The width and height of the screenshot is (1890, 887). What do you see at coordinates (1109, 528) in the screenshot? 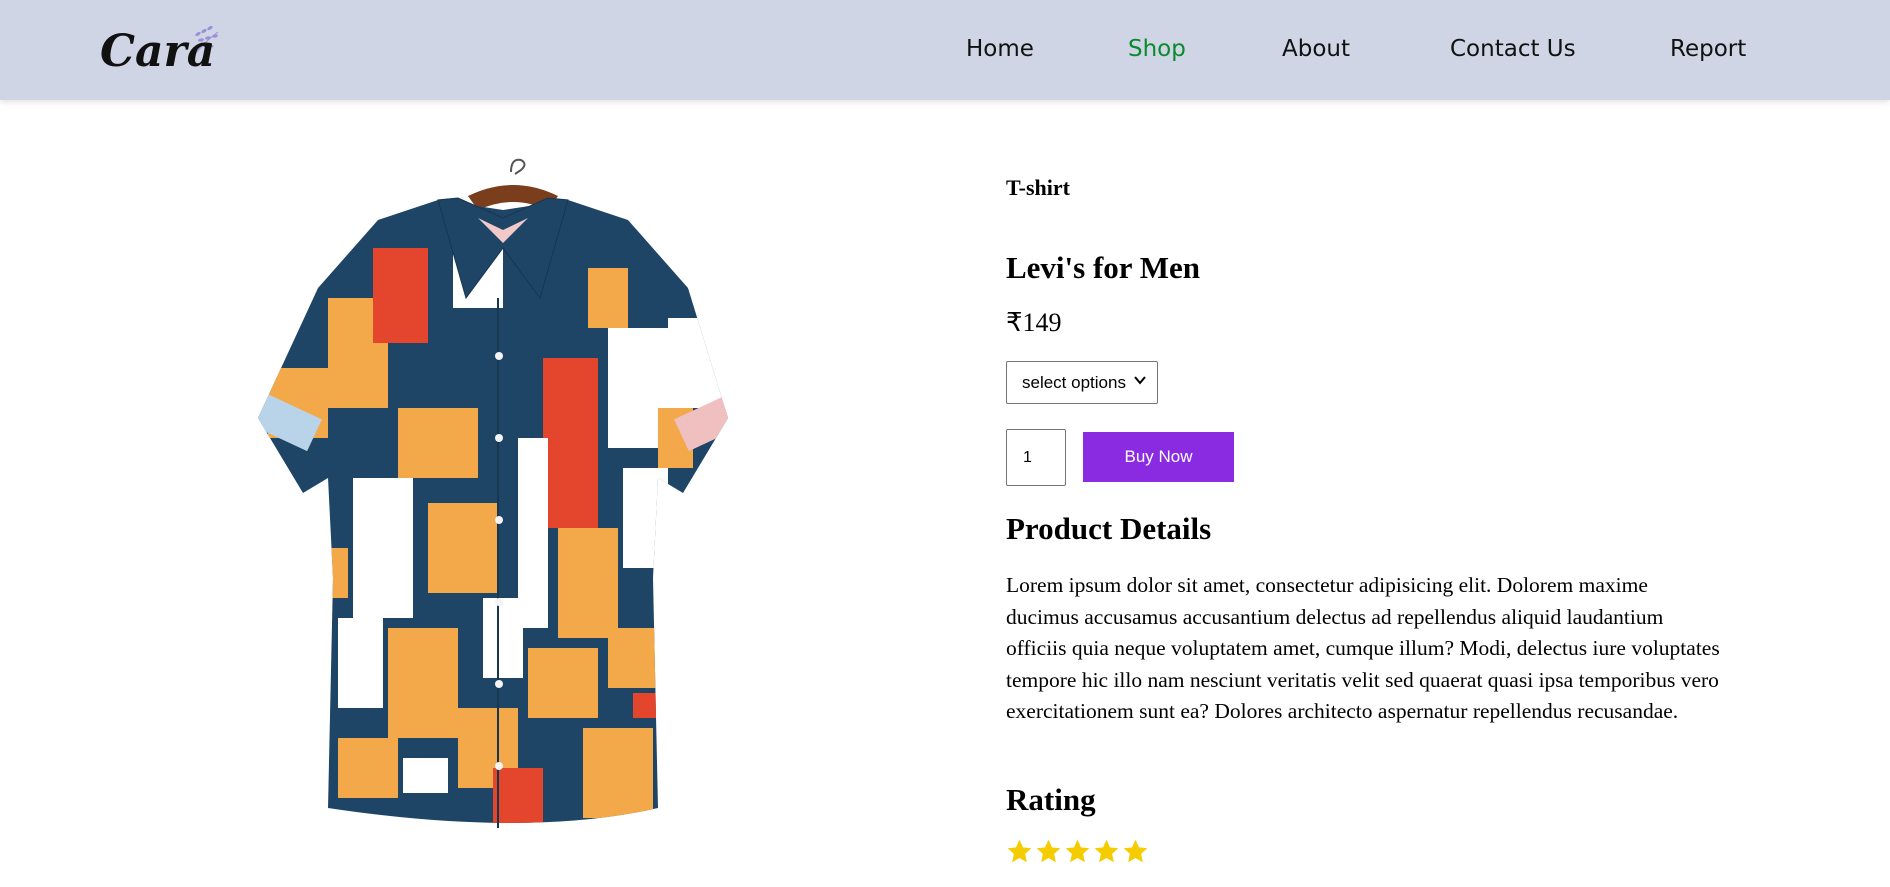
I see `product-details-heading: Product Details` at bounding box center [1109, 528].